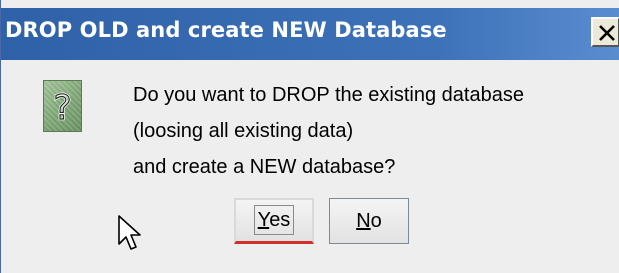  Describe the element at coordinates (226, 30) in the screenshot. I see `dialog-title: DROP OLD and create NEW Database` at that location.